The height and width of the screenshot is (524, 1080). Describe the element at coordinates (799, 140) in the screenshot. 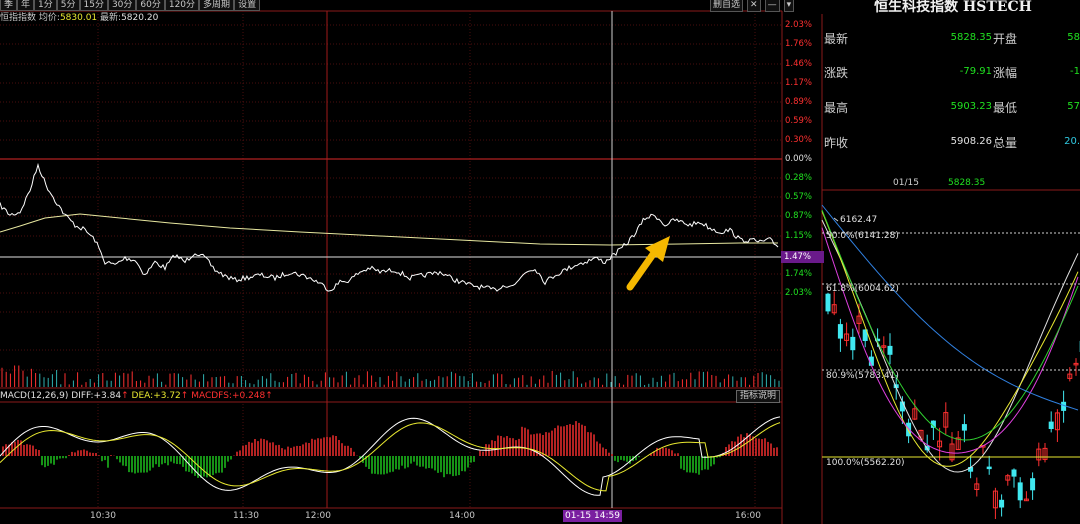

I see `pct-label-up-6: 0.30%` at that location.